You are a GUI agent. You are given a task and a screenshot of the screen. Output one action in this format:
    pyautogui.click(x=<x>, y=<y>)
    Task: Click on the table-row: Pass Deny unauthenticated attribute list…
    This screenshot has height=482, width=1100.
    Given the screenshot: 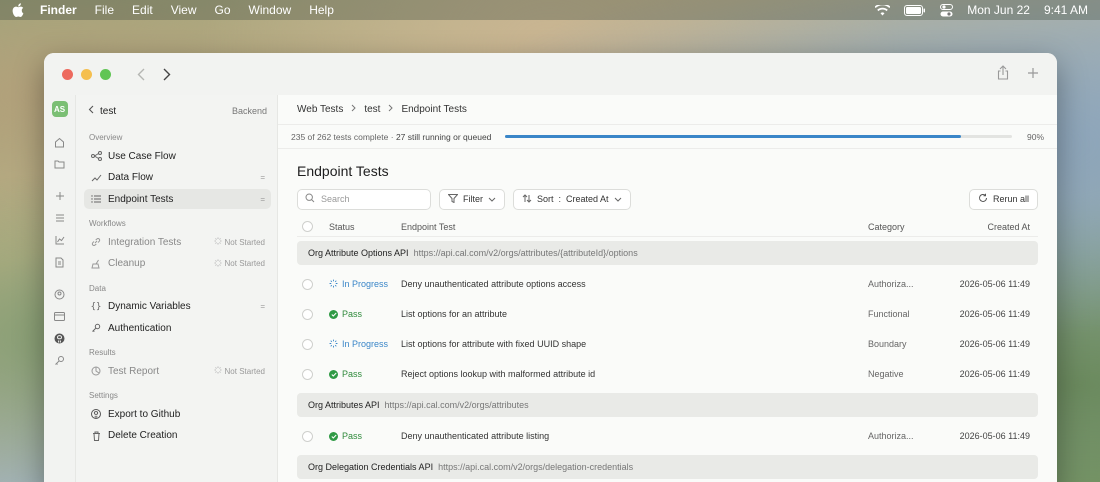 What is the action you would take?
    pyautogui.click(x=667, y=436)
    